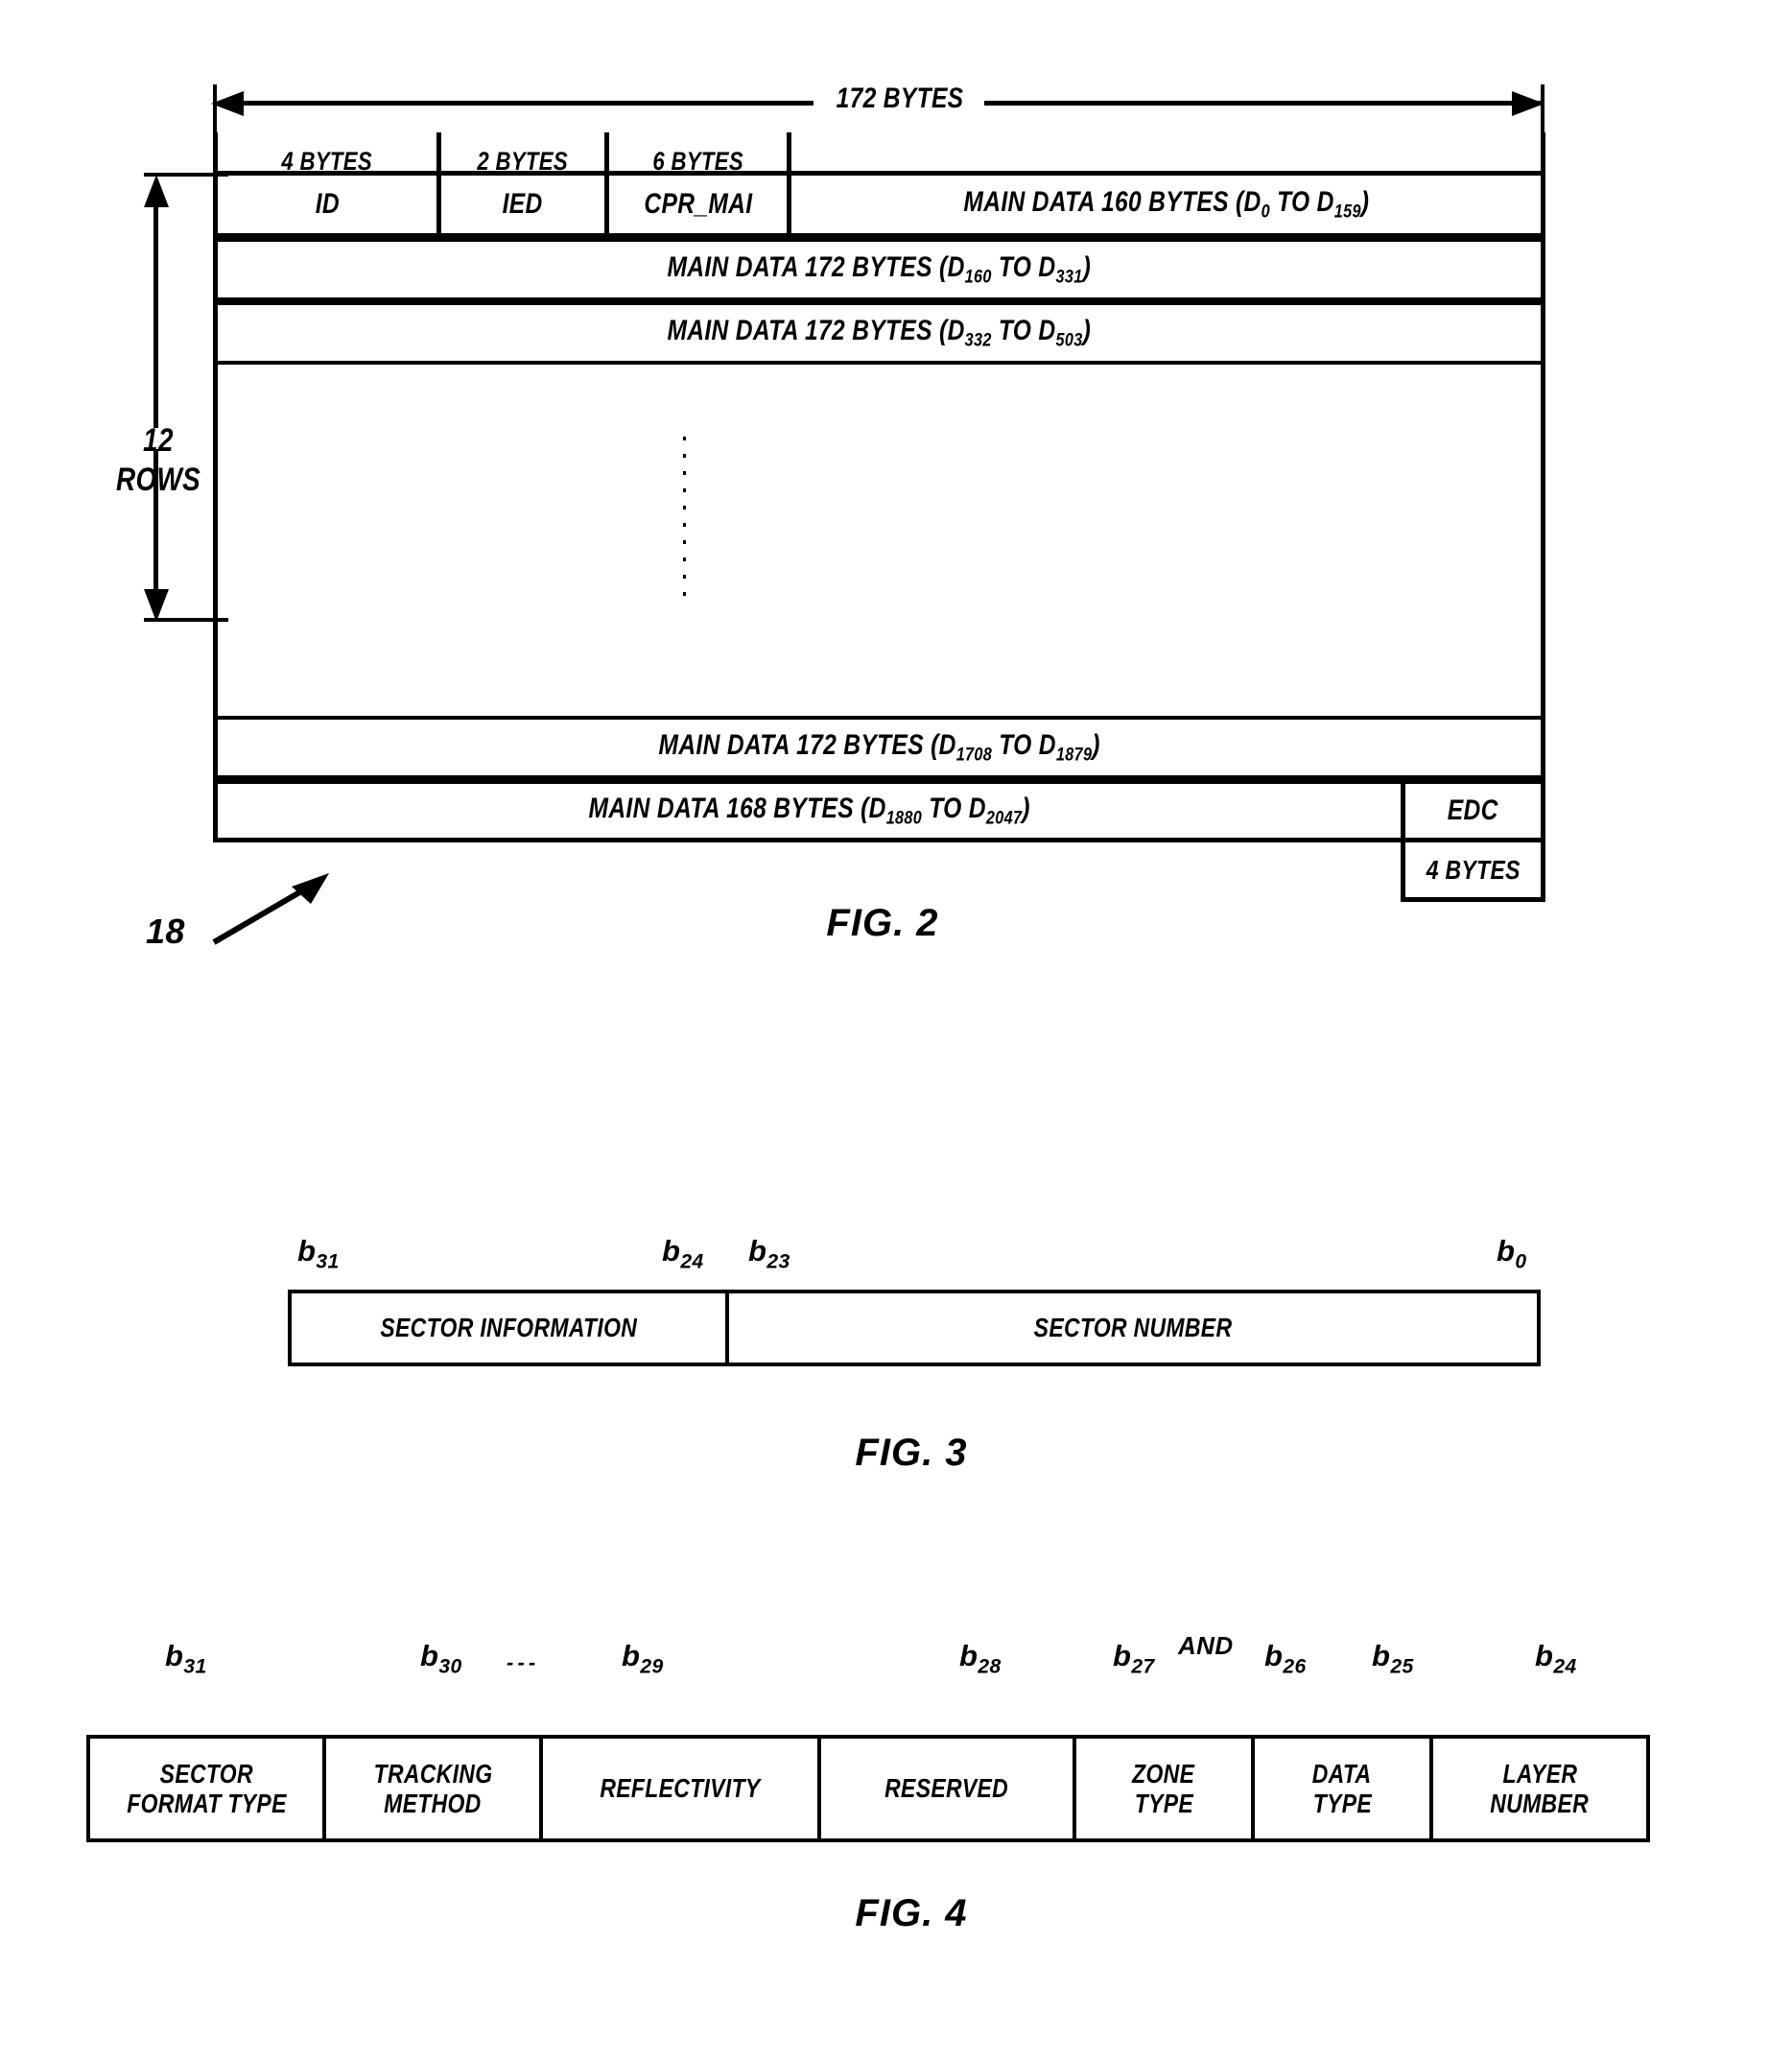 The image size is (1792, 2062). Describe the element at coordinates (903, 818) in the screenshot. I see `fig2-data-row-4-from: 1880` at that location.